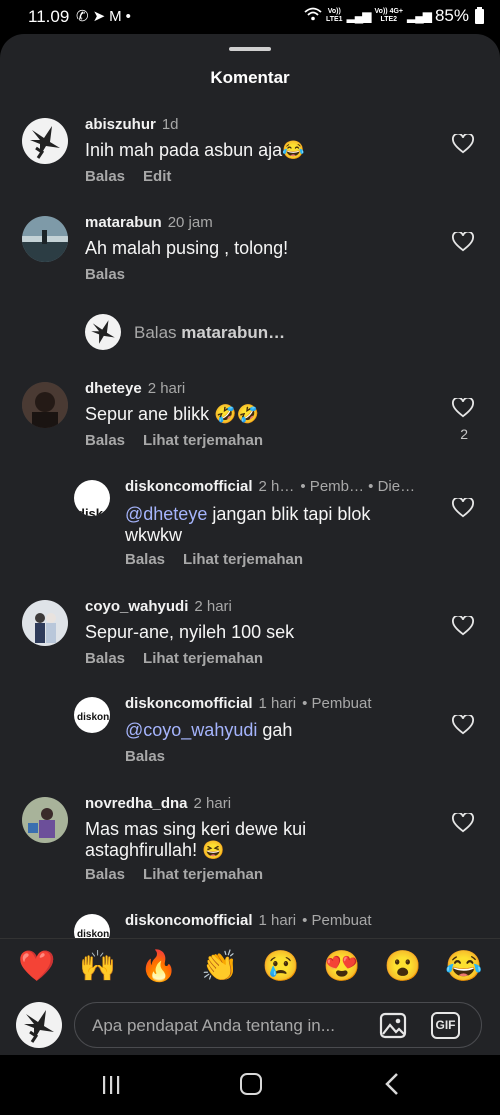 The width and height of the screenshot is (500, 1115). Describe the element at coordinates (123, 222) in the screenshot. I see `comment-username: matarabun` at that location.